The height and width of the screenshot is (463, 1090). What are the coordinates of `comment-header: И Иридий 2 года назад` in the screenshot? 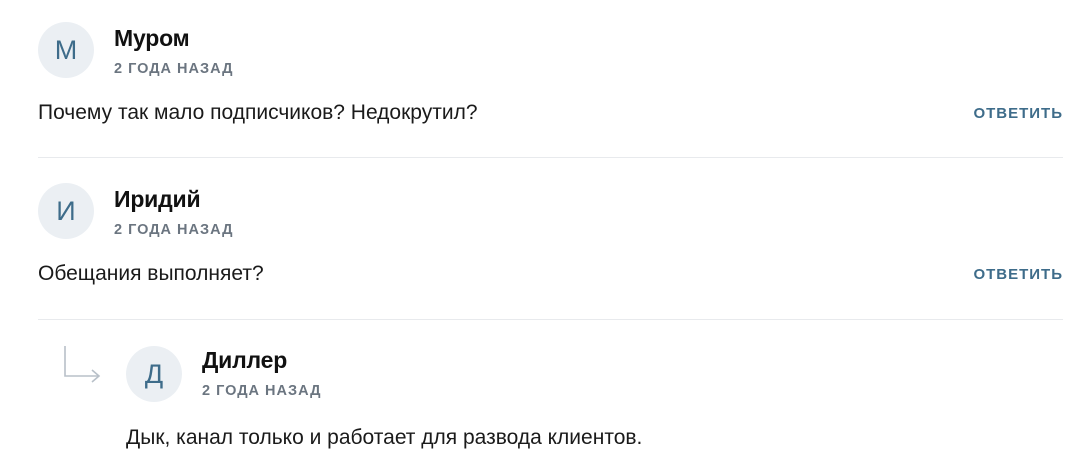 It's located at (550, 211).